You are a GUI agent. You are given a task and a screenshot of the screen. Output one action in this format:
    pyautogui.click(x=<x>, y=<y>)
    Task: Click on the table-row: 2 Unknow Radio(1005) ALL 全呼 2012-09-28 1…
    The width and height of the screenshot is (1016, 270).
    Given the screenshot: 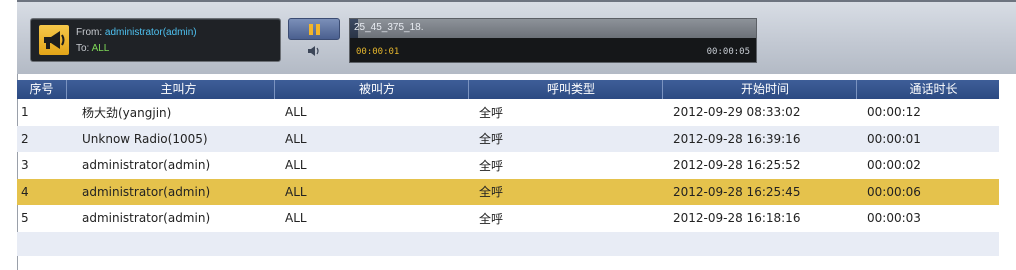 What is the action you would take?
    pyautogui.click(x=508, y=138)
    